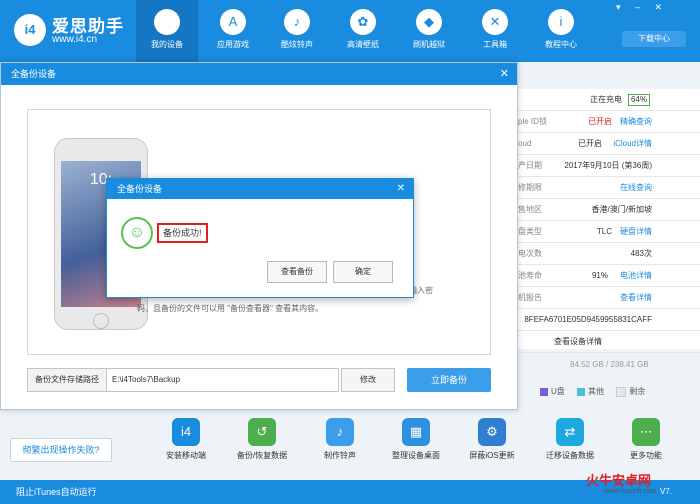  What do you see at coordinates (608, 298) in the screenshot?
I see `info-row-report: 机报告 查看详情` at bounding box center [608, 298].